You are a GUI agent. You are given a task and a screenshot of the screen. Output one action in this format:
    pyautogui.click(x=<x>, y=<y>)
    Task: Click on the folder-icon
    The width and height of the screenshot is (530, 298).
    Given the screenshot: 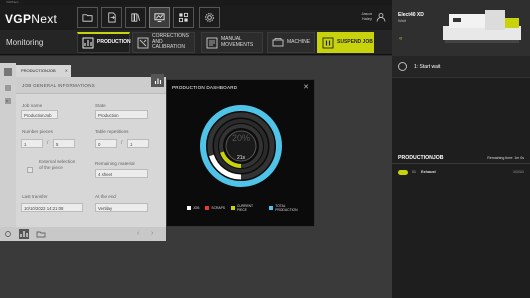 What is the action you would take?
    pyautogui.click(x=87, y=17)
    